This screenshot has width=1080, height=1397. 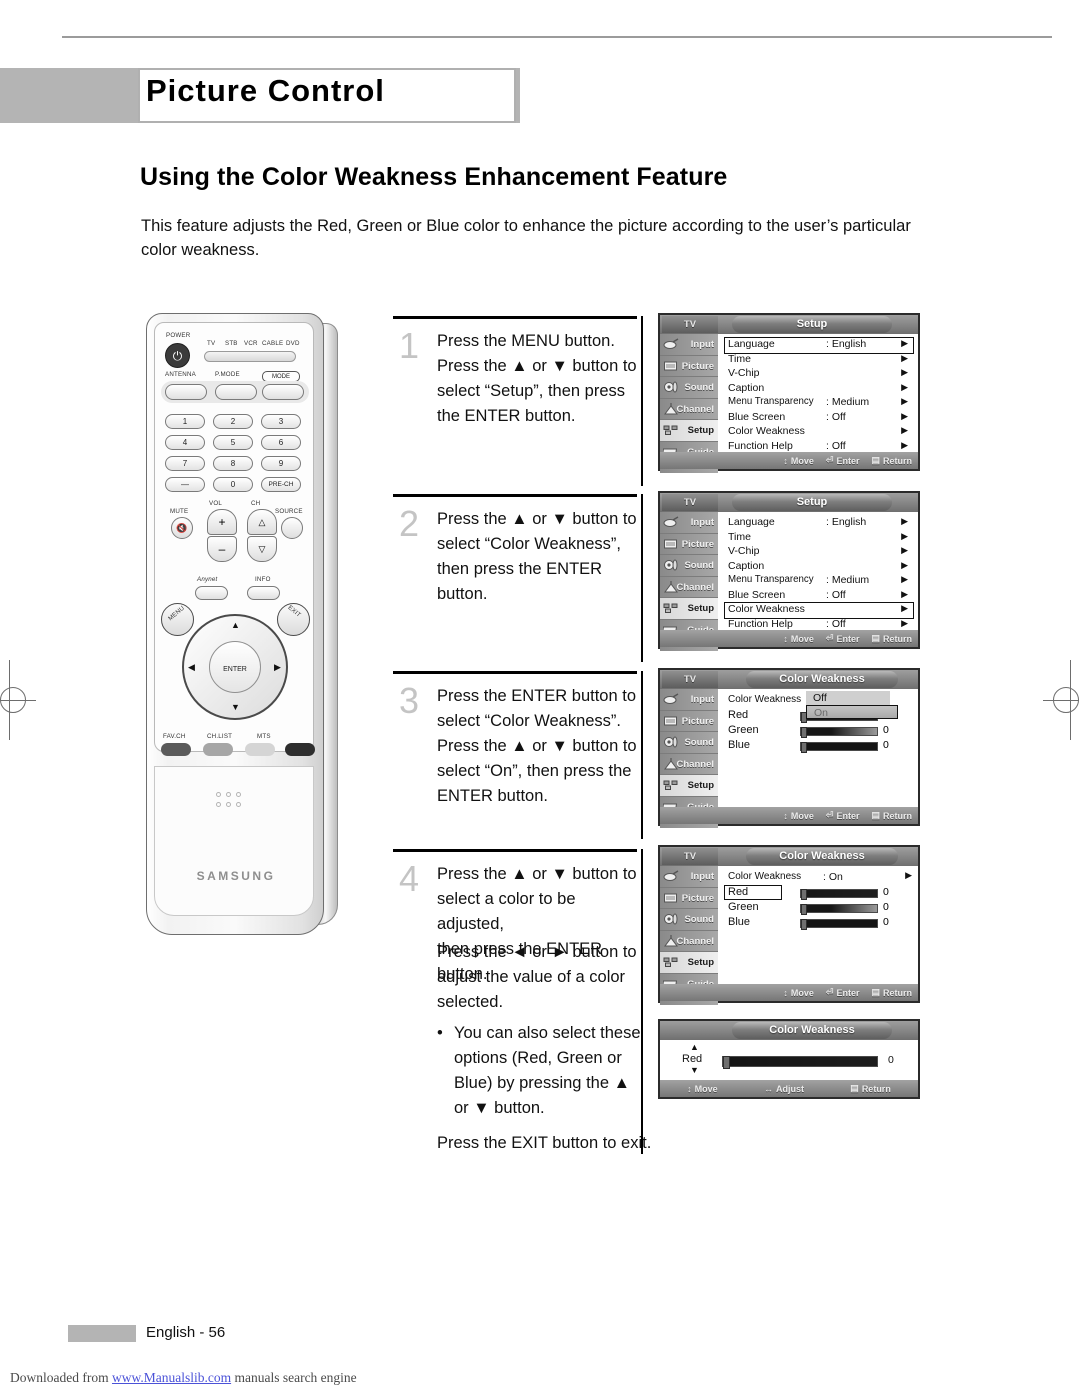 I want to click on osd4-blue-slider, so click(x=839, y=924).